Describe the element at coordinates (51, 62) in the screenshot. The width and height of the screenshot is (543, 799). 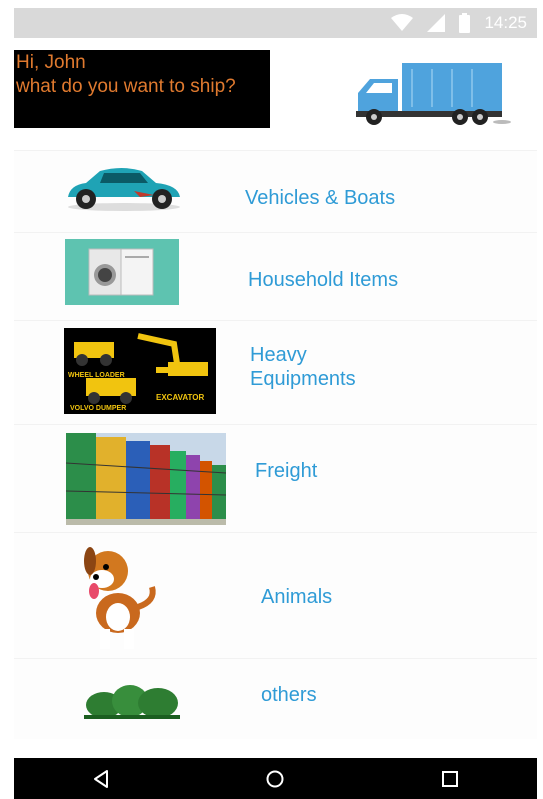
I see `greeting-line-1: Hi, John` at that location.